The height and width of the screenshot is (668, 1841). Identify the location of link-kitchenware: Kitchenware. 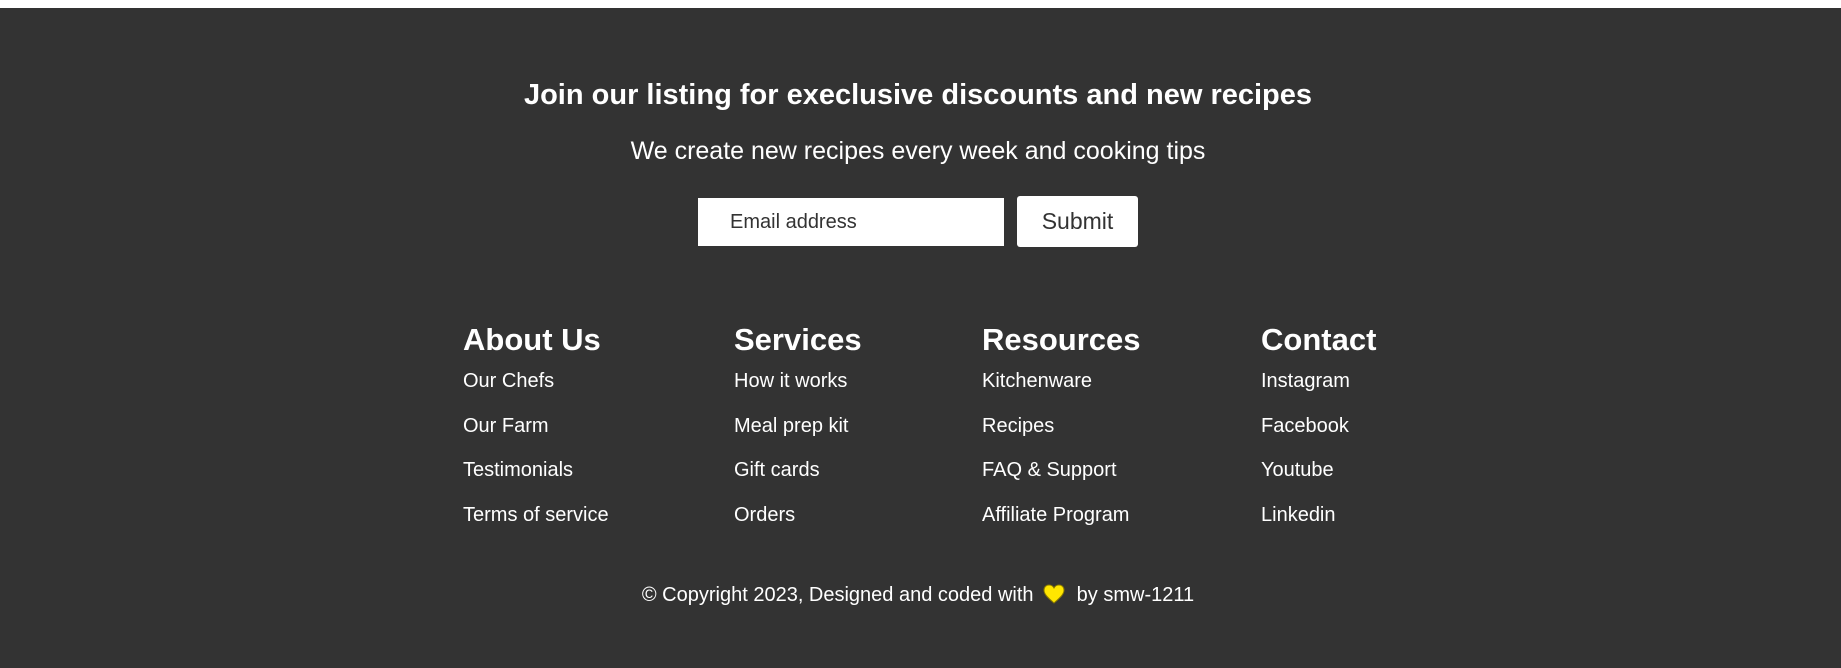
(1037, 381).